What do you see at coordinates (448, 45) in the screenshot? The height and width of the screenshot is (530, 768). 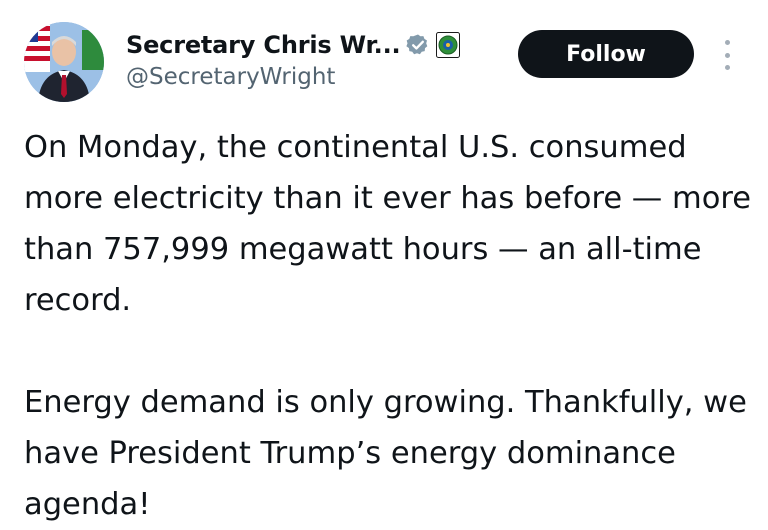 I see `department-seal-icon` at bounding box center [448, 45].